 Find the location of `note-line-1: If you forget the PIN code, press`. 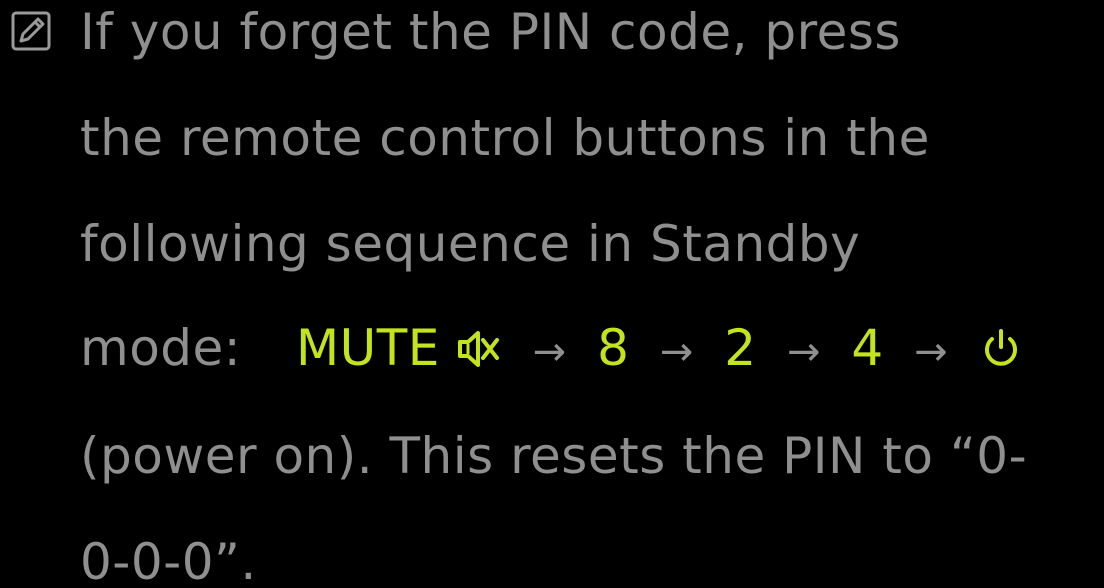

note-line-1: If you forget the PIN code, press is located at coordinates (490, 32).